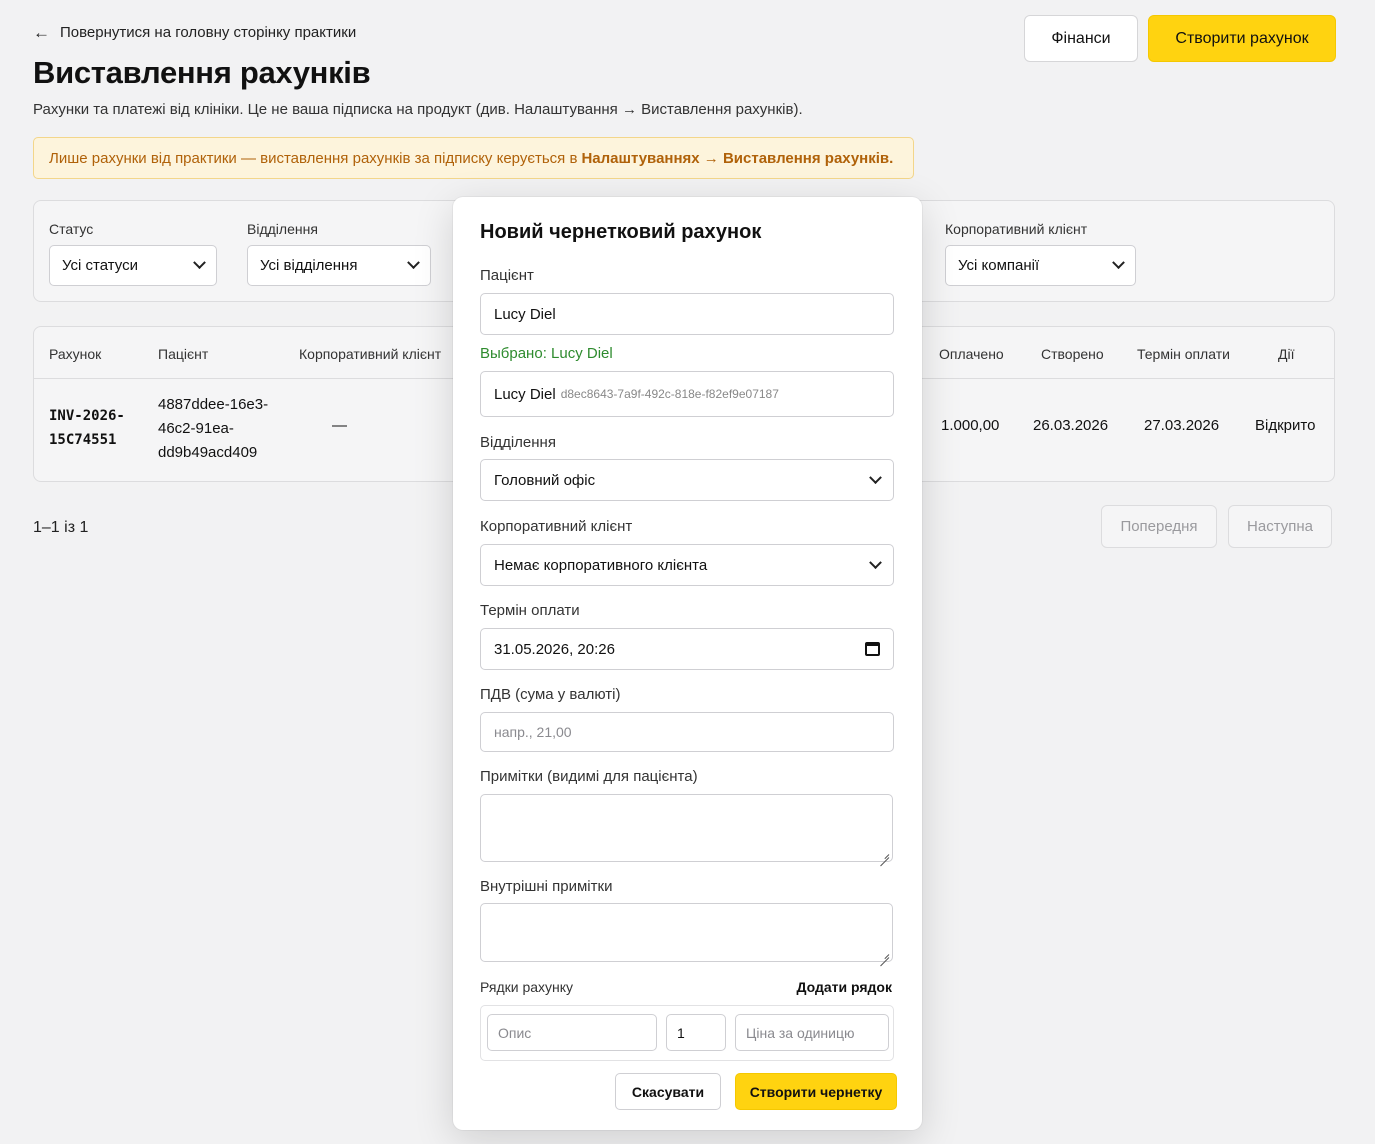 This screenshot has width=1375, height=1144. I want to click on corporate-filter-select: Усі компанії, so click(1040, 265).